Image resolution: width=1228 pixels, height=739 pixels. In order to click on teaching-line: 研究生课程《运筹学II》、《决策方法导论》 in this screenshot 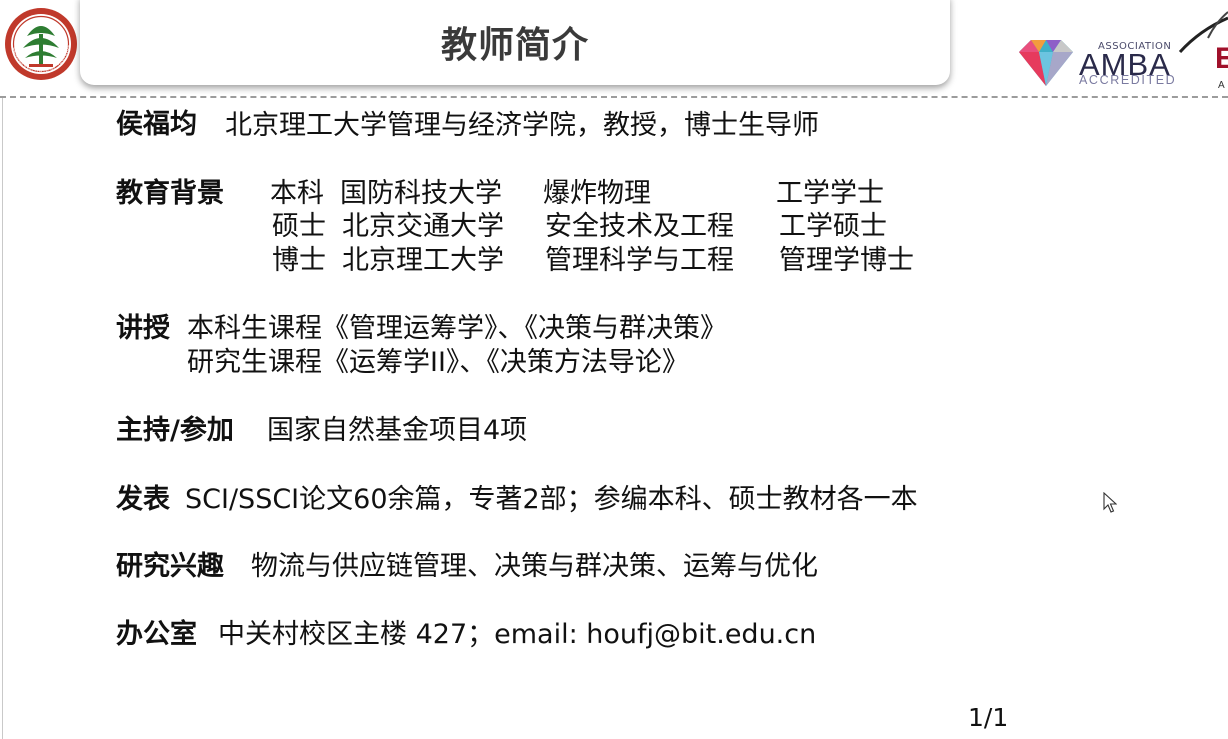, I will do `click(438, 362)`.